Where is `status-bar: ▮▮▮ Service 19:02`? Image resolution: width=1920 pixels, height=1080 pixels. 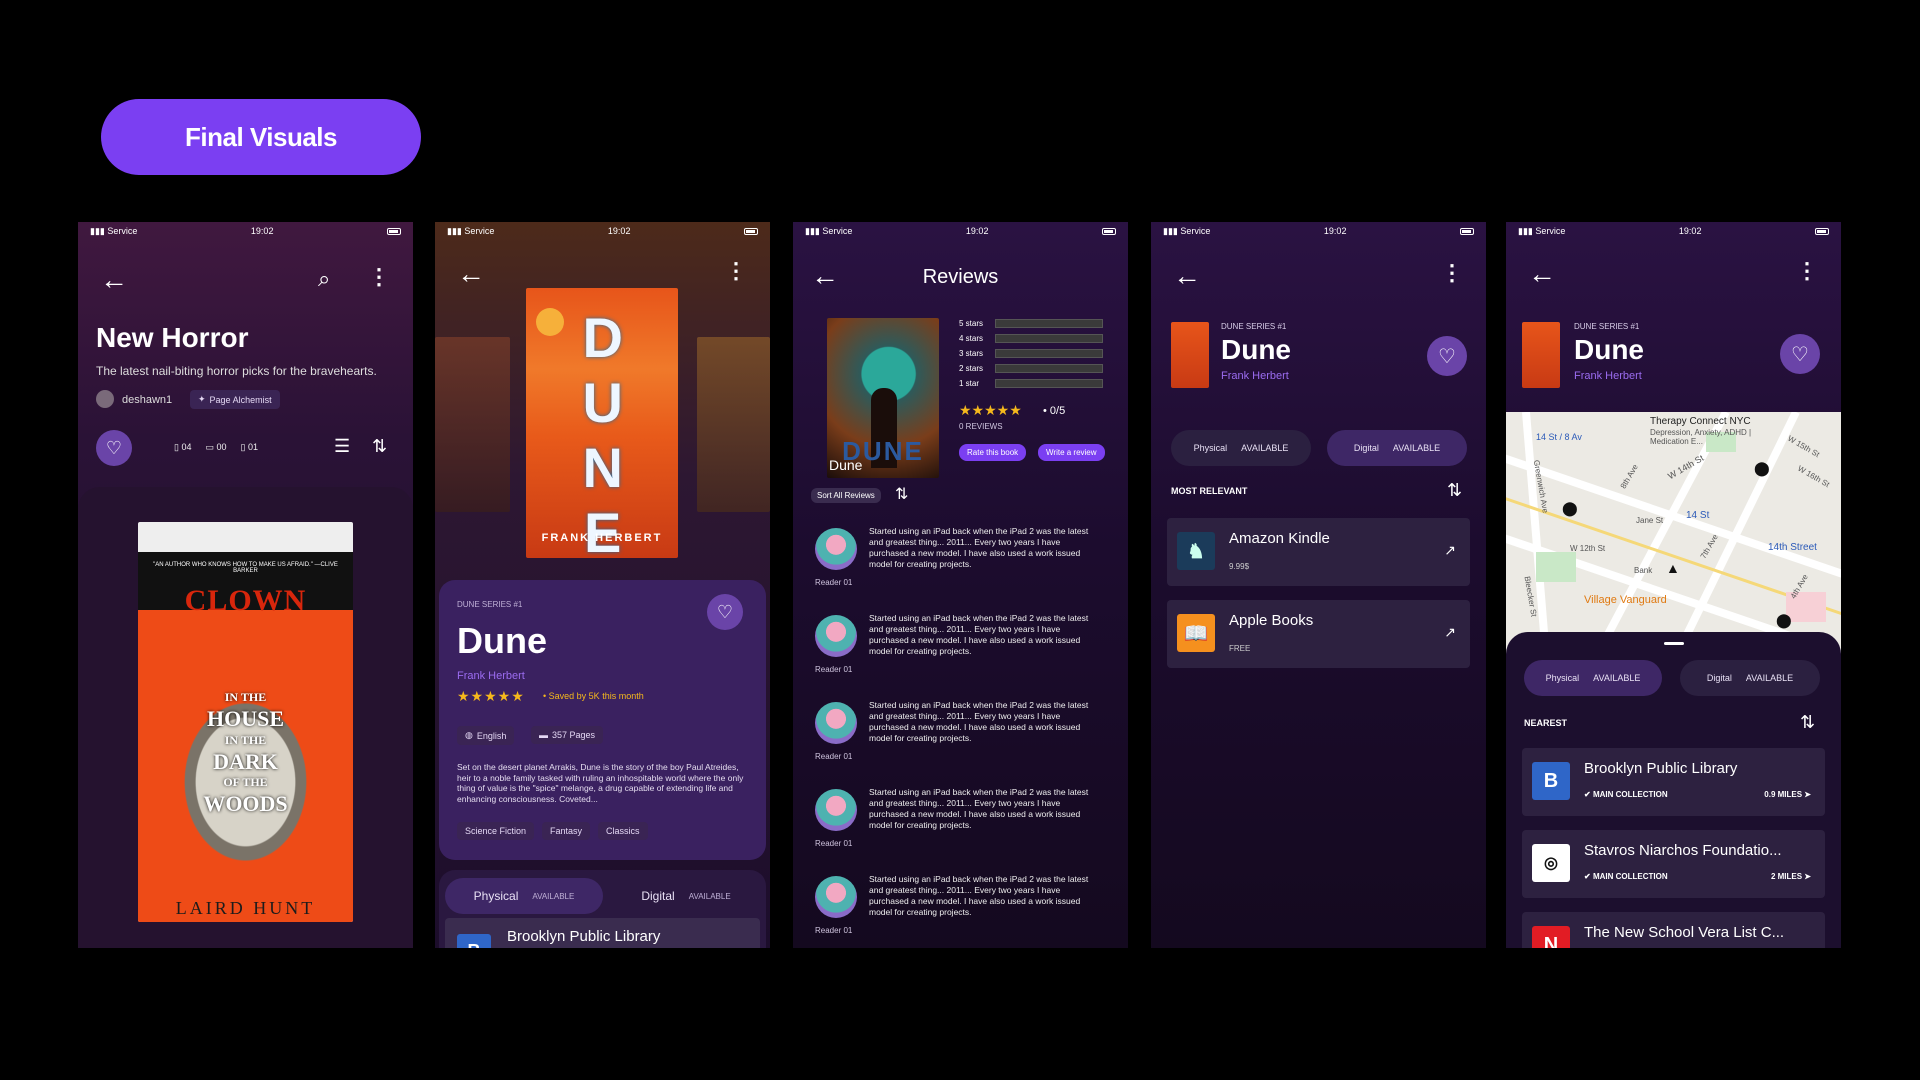
status-bar: ▮▮▮ Service 19:02 is located at coordinates (1673, 231).